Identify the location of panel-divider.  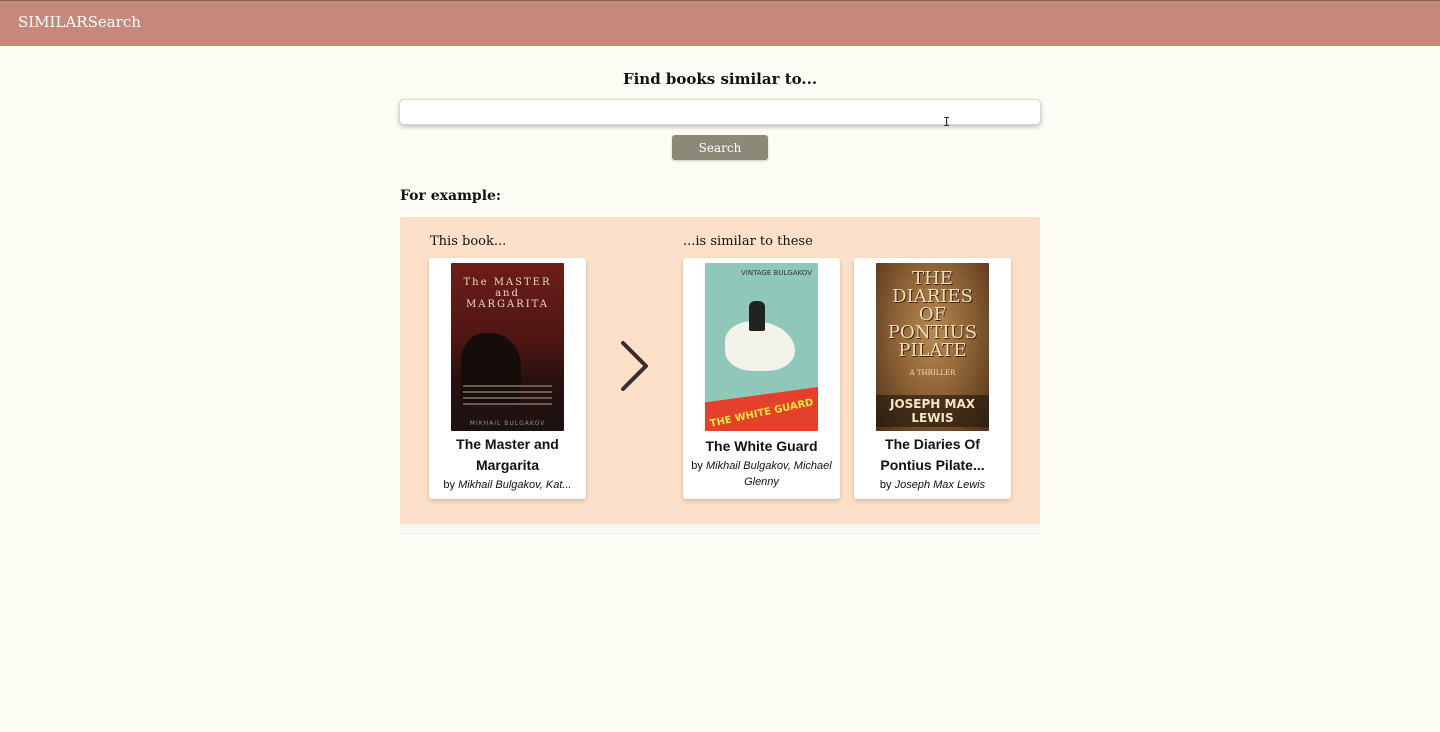
(720, 529).